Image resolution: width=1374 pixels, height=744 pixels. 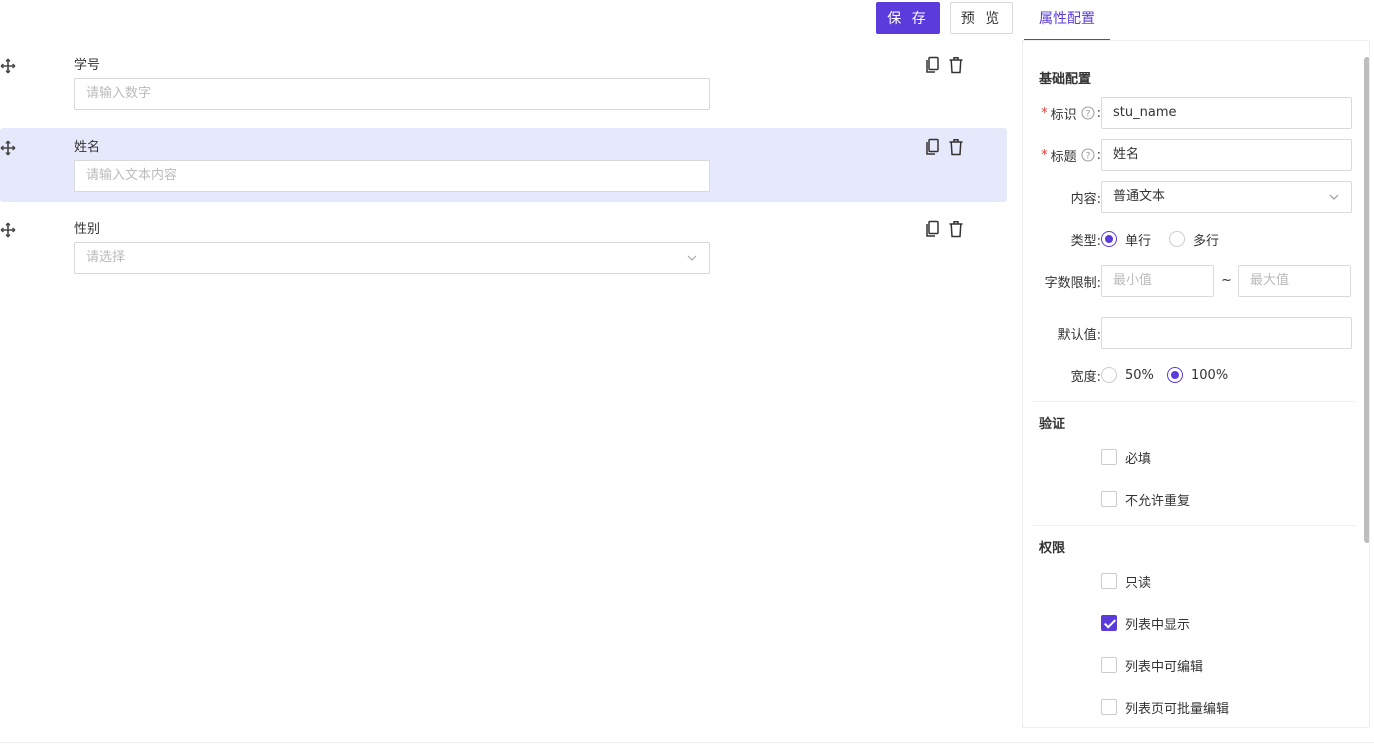 I want to click on form-field-student-id: 学号 请输入数字, so click(x=503, y=83).